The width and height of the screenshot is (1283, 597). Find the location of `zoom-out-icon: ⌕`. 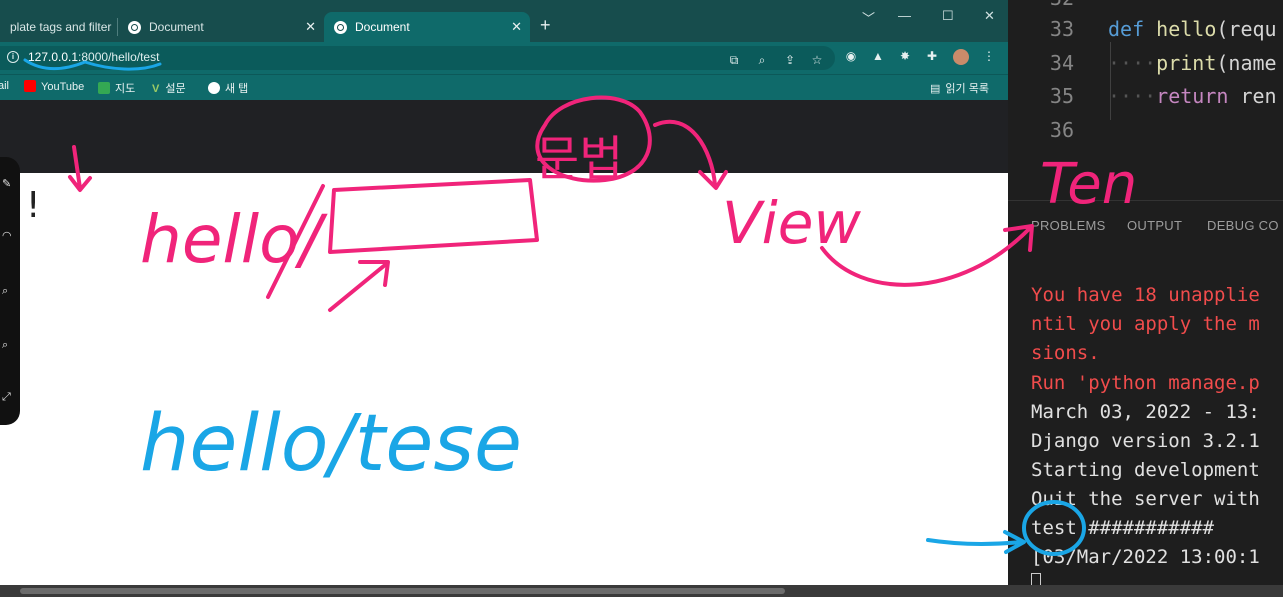

zoom-out-icon: ⌕ is located at coordinates (5, 345).